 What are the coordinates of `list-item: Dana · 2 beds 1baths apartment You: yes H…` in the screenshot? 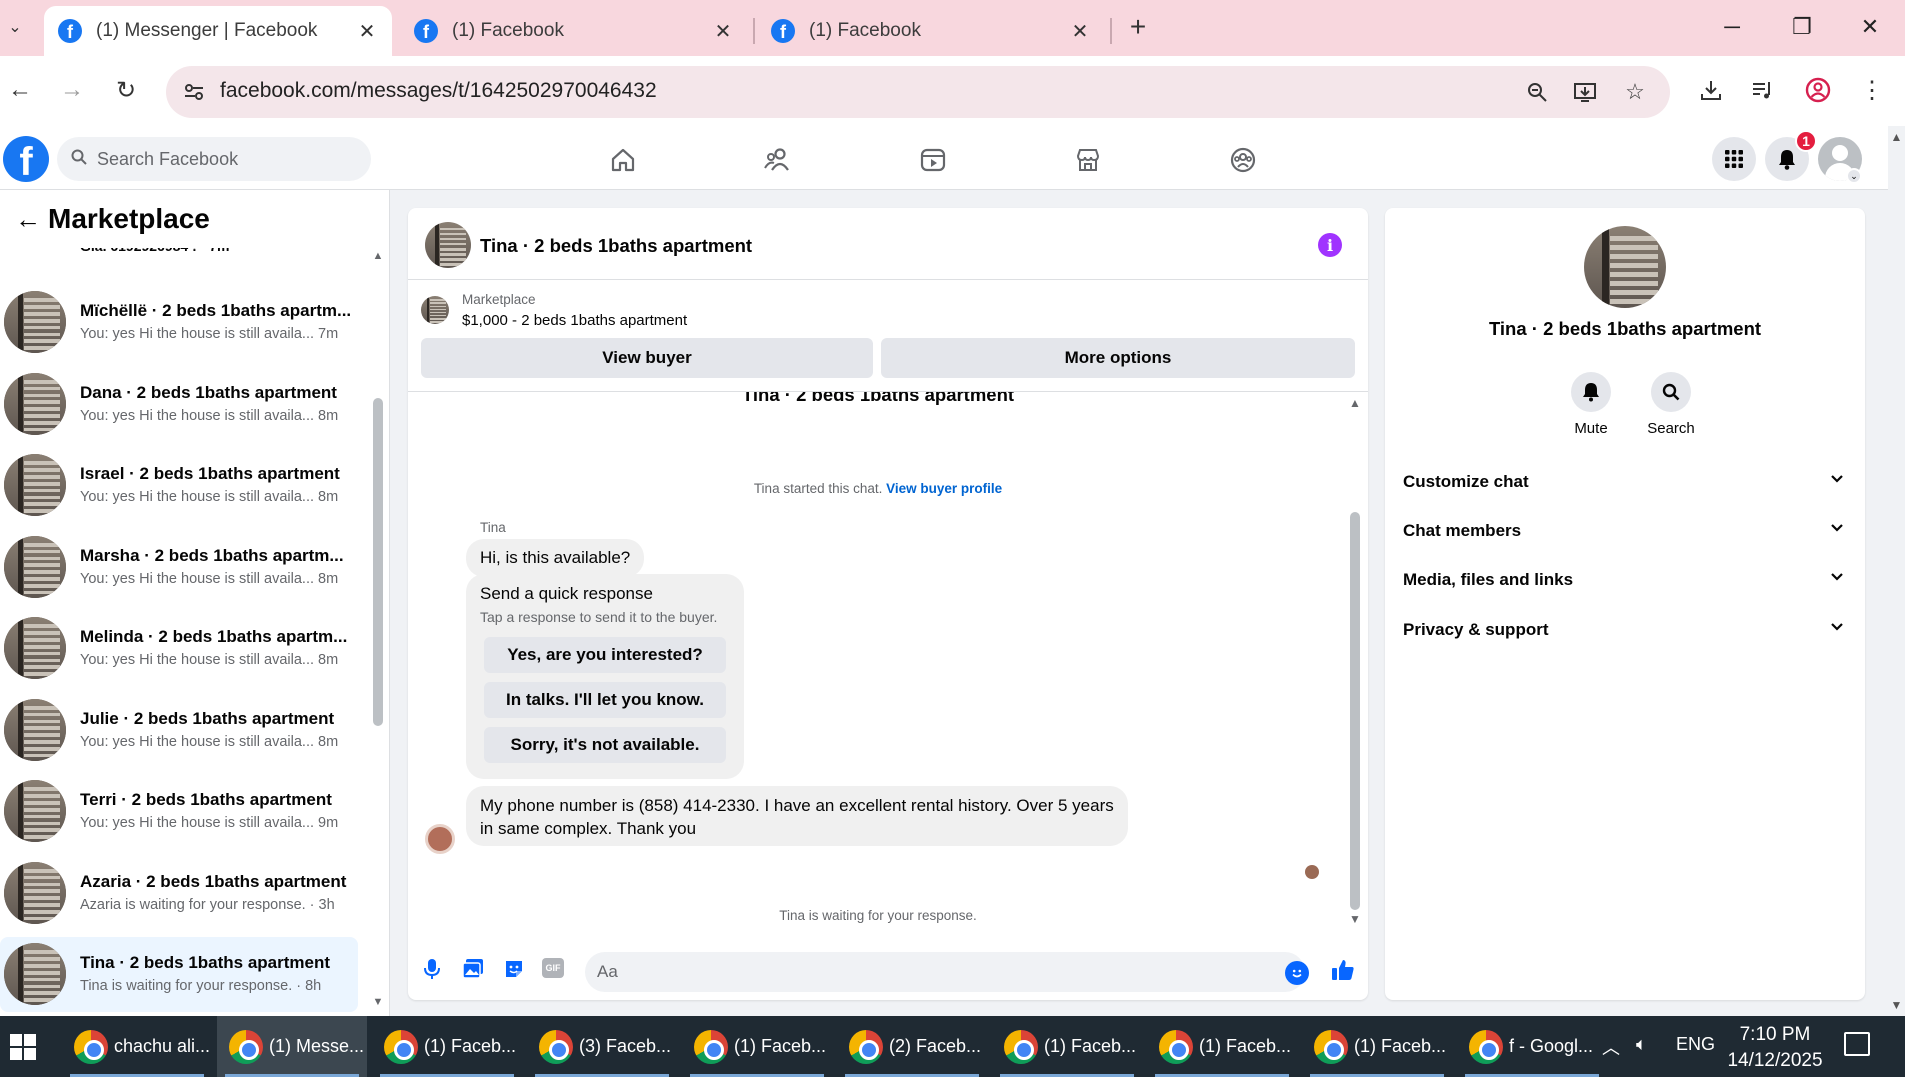 It's located at (179, 404).